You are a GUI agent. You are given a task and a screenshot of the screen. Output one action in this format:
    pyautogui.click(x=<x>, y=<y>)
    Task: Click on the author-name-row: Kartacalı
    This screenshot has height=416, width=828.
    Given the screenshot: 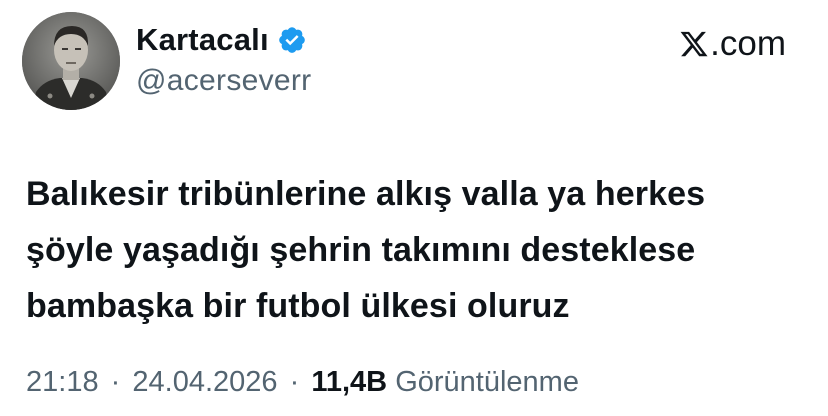 What is the action you would take?
    pyautogui.click(x=221, y=40)
    